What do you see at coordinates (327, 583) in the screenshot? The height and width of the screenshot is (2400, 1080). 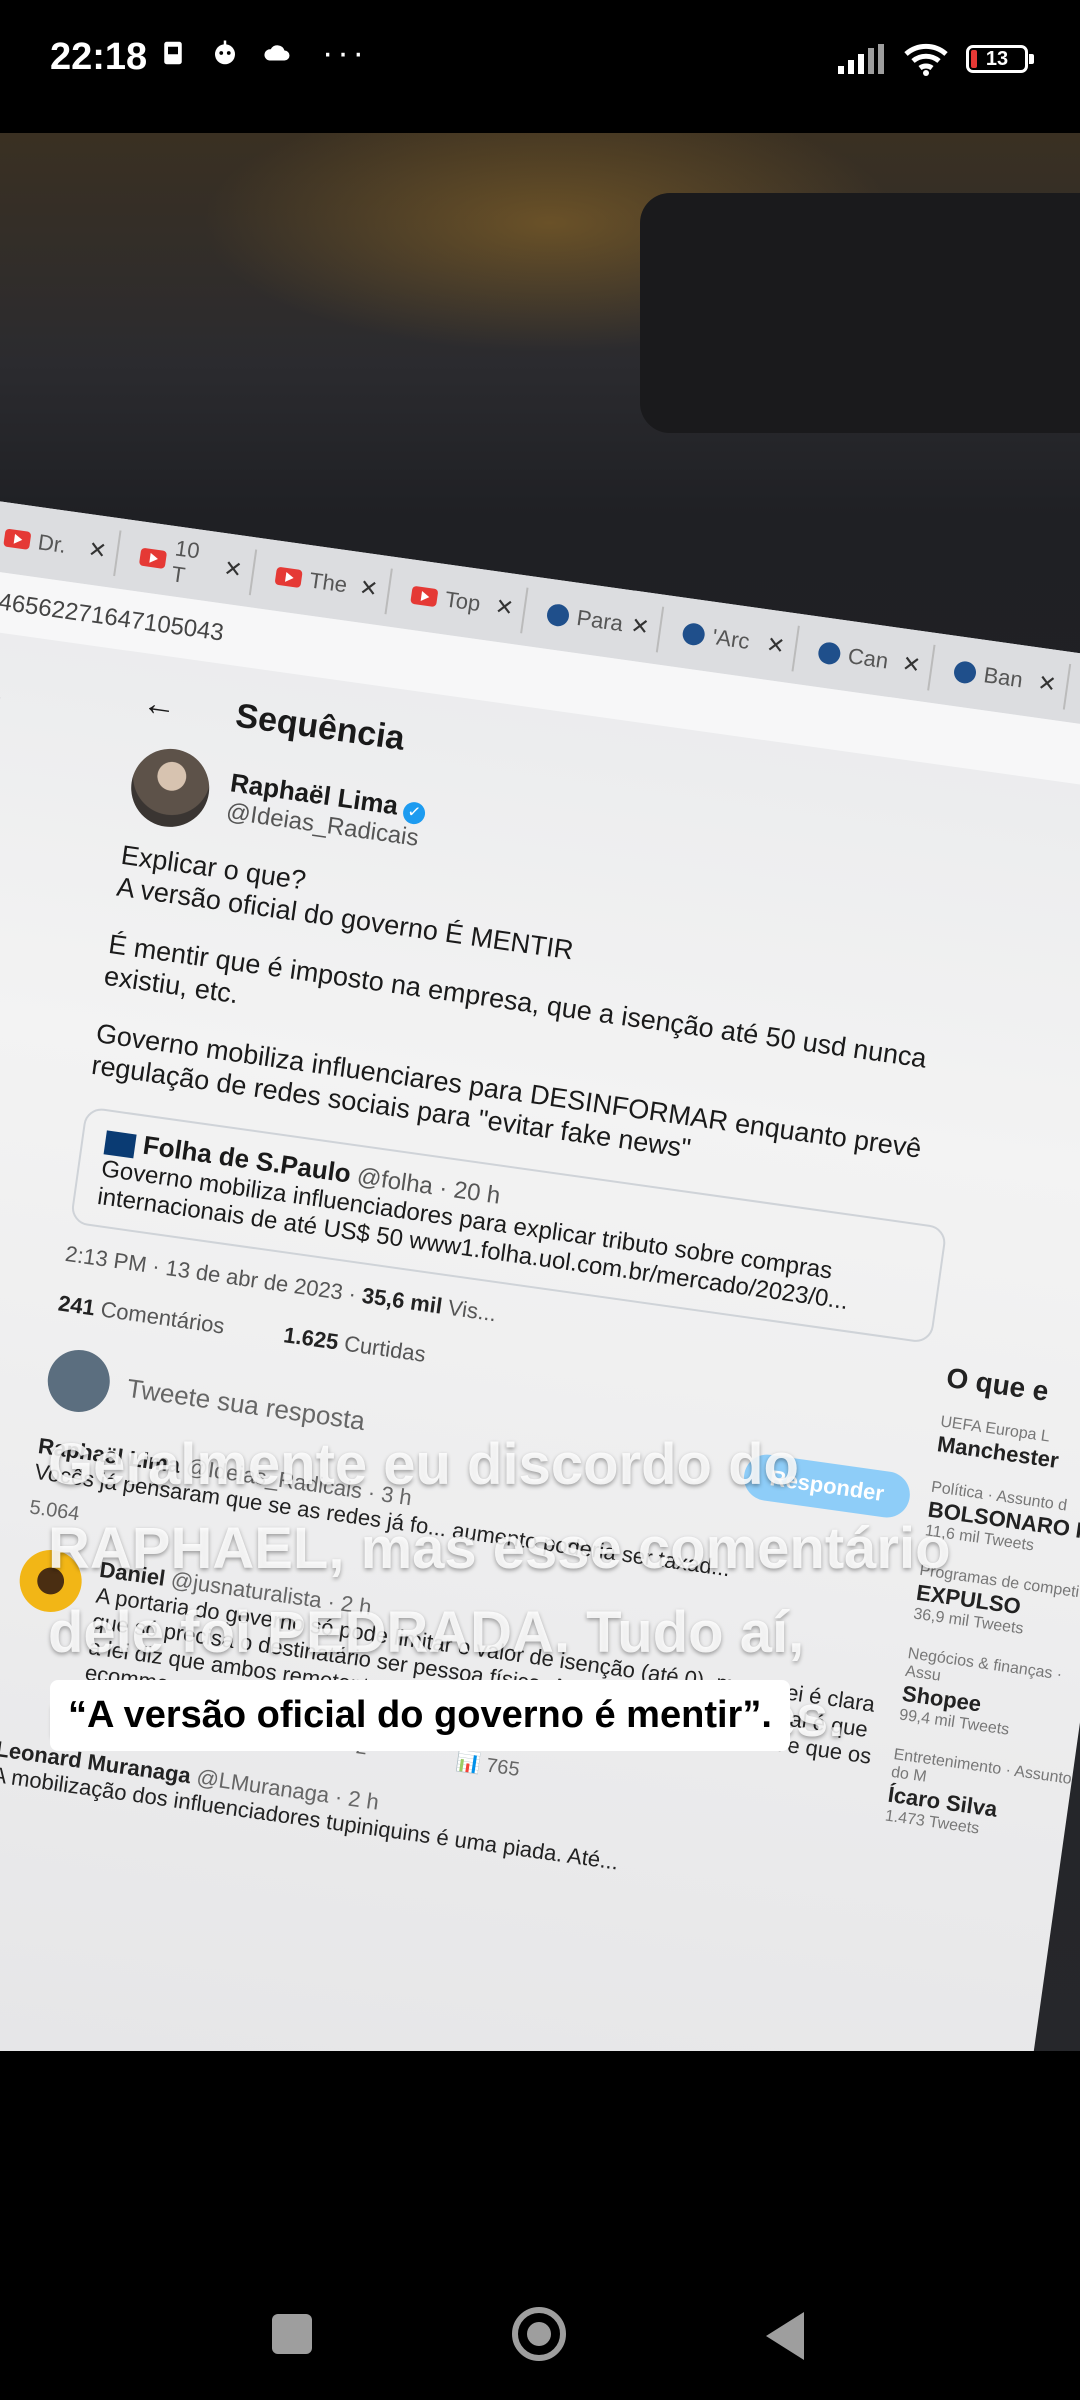 I see `browser-tab: The ✕` at bounding box center [327, 583].